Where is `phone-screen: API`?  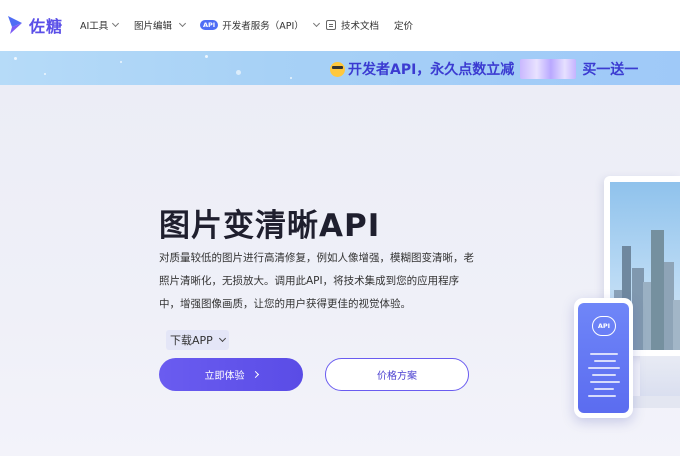
phone-screen: API is located at coordinates (603, 358).